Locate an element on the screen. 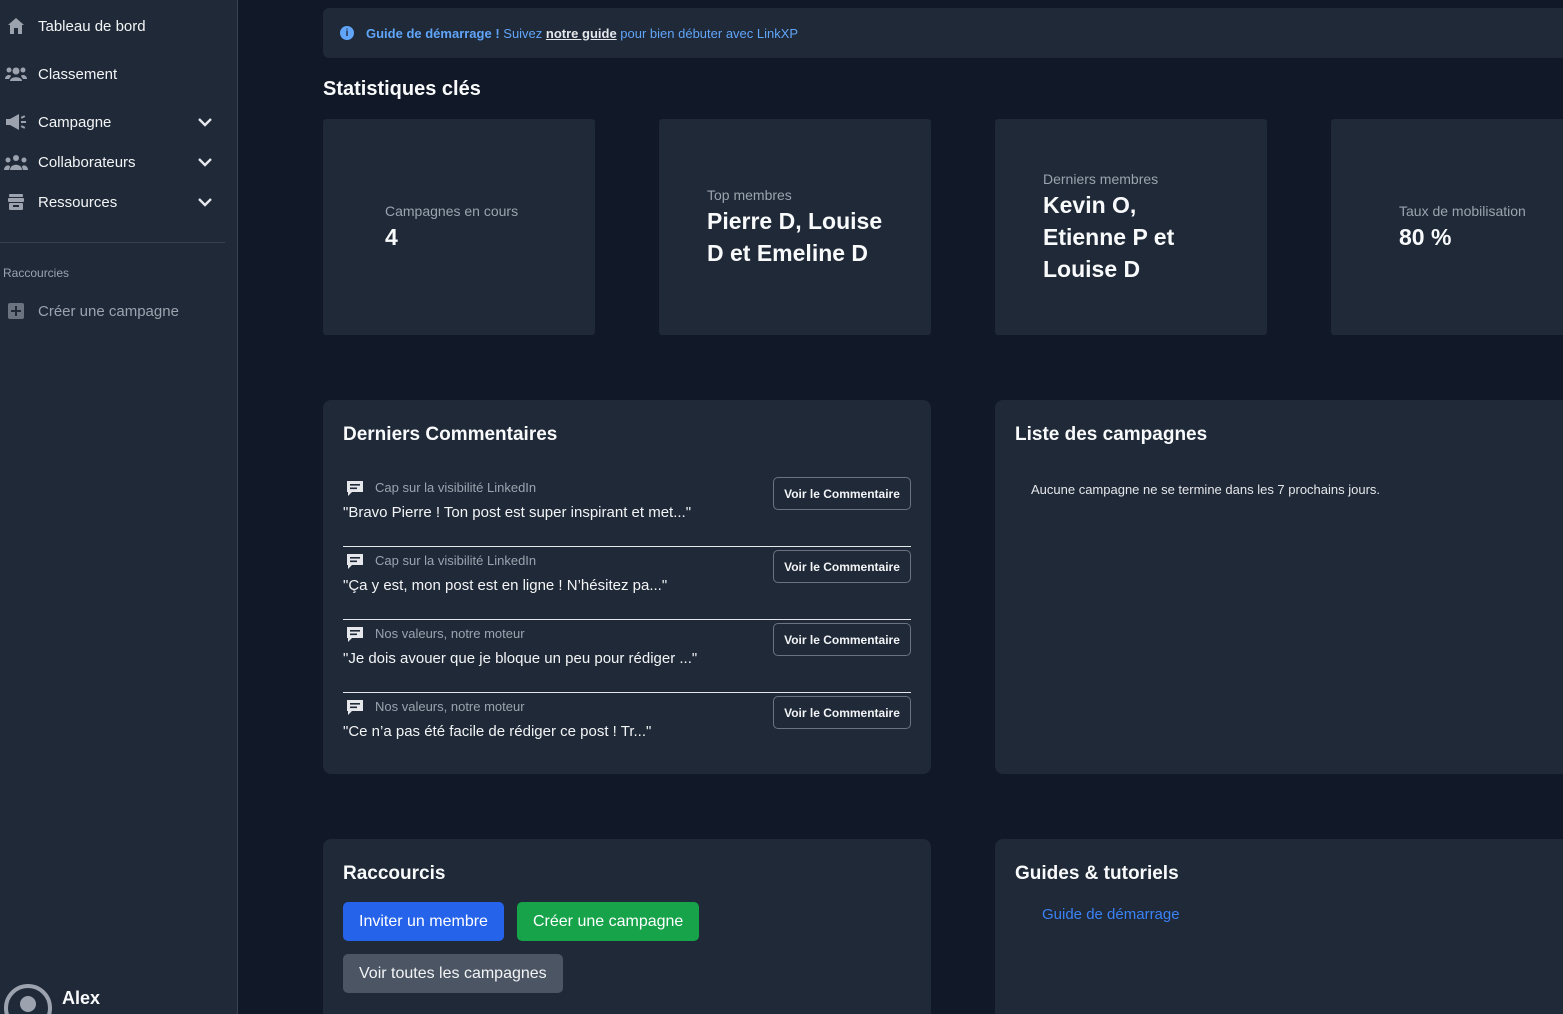 The image size is (1563, 1014). stat-value: 4 is located at coordinates (391, 237).